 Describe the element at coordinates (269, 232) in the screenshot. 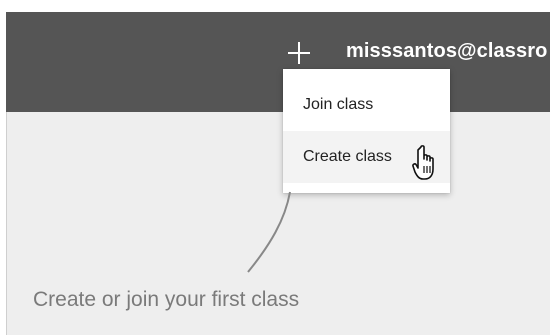

I see `hint-arrow-line` at that location.